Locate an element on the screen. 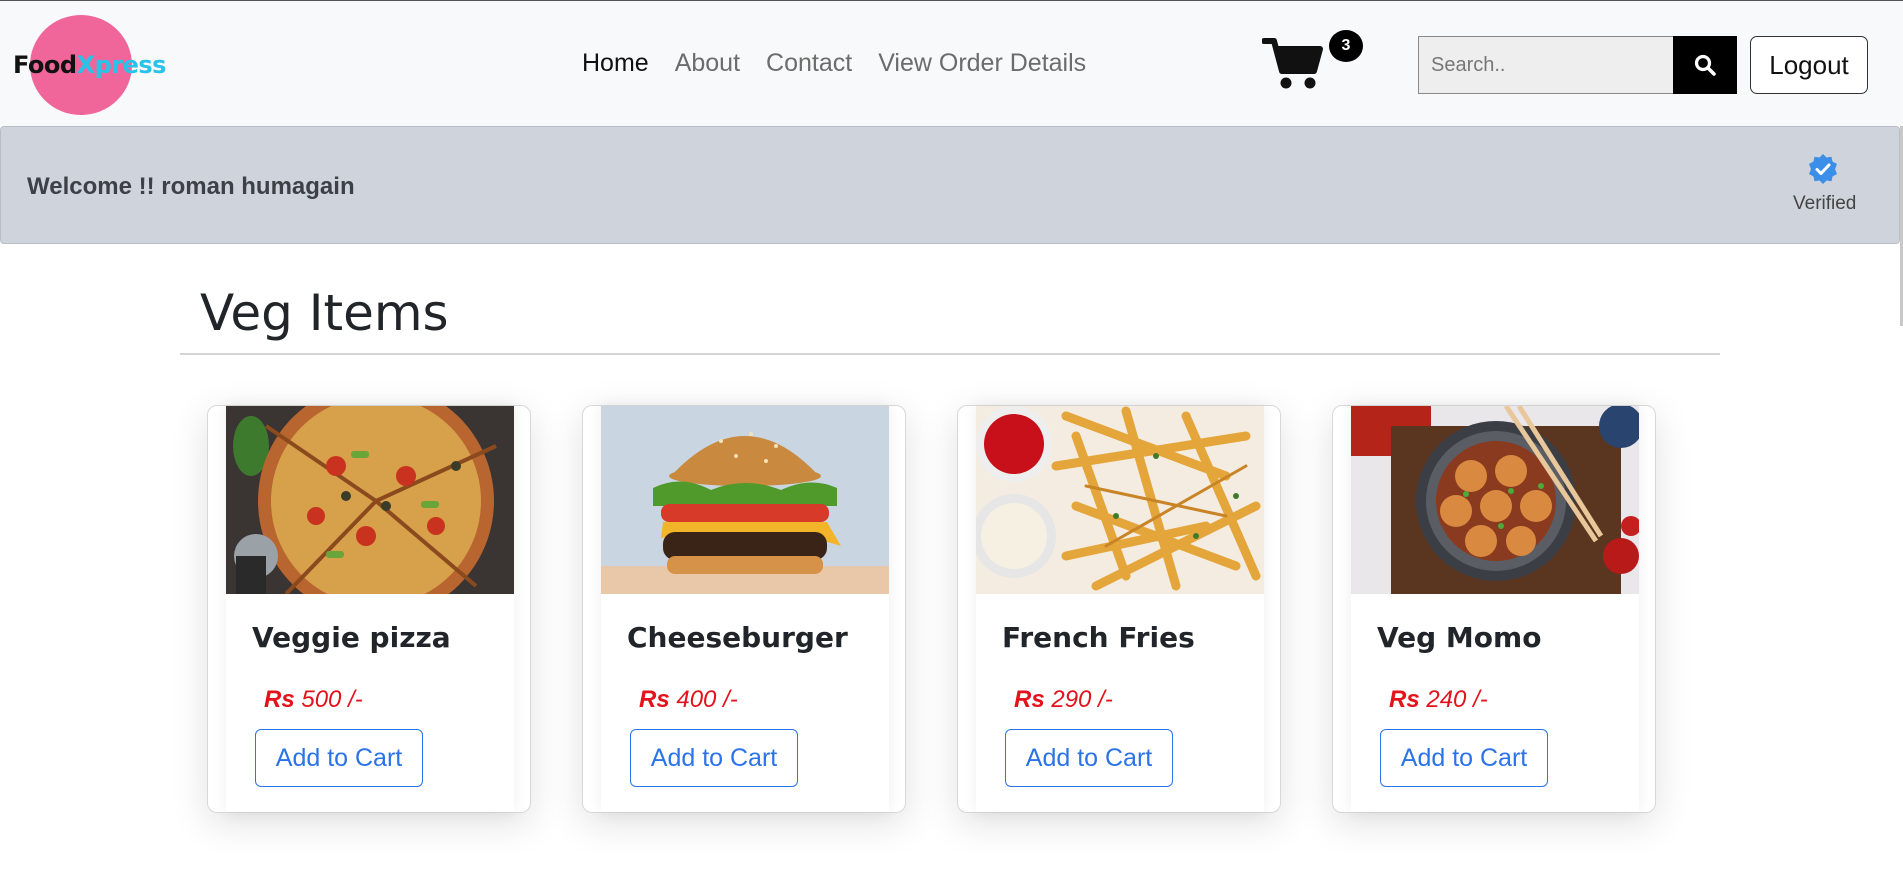 Image resolution: width=1903 pixels, height=880 pixels. product-card: French Fries Rs 290 /- Add to Cart is located at coordinates (1119, 609).